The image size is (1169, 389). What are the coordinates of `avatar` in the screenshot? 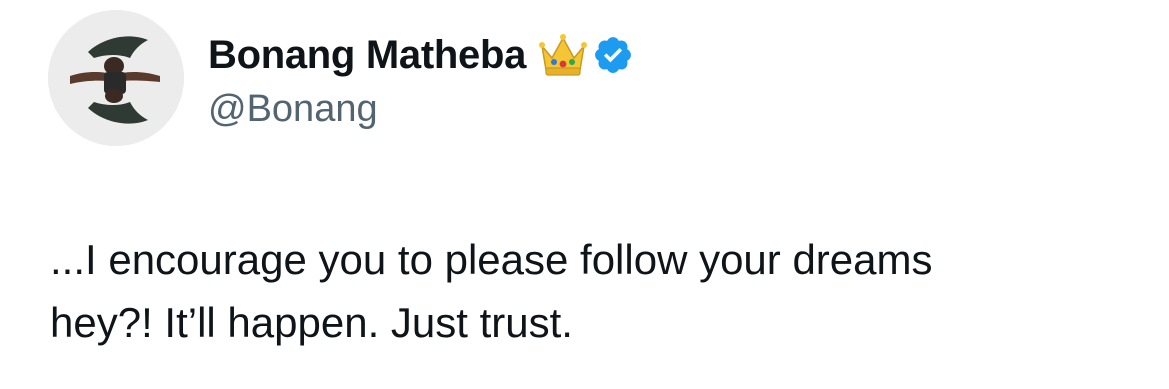 It's located at (116, 78).